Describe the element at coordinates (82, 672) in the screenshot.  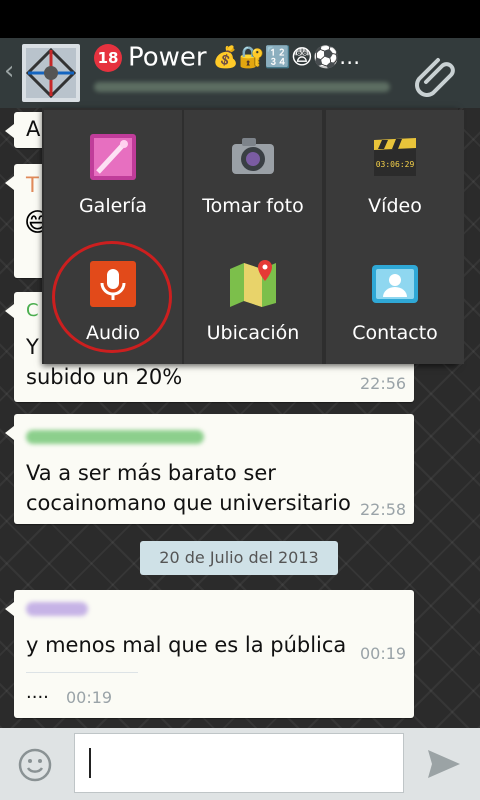
I see `divider` at that location.